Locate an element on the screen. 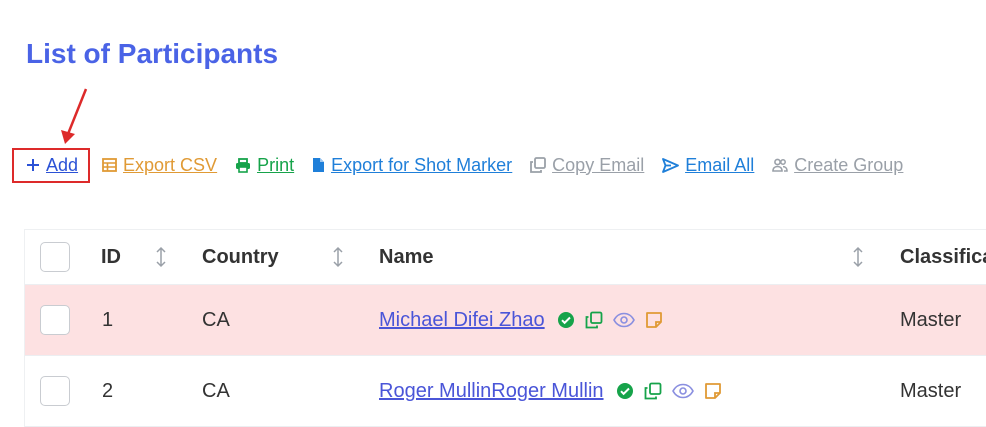  add-button: Add is located at coordinates (51, 165).